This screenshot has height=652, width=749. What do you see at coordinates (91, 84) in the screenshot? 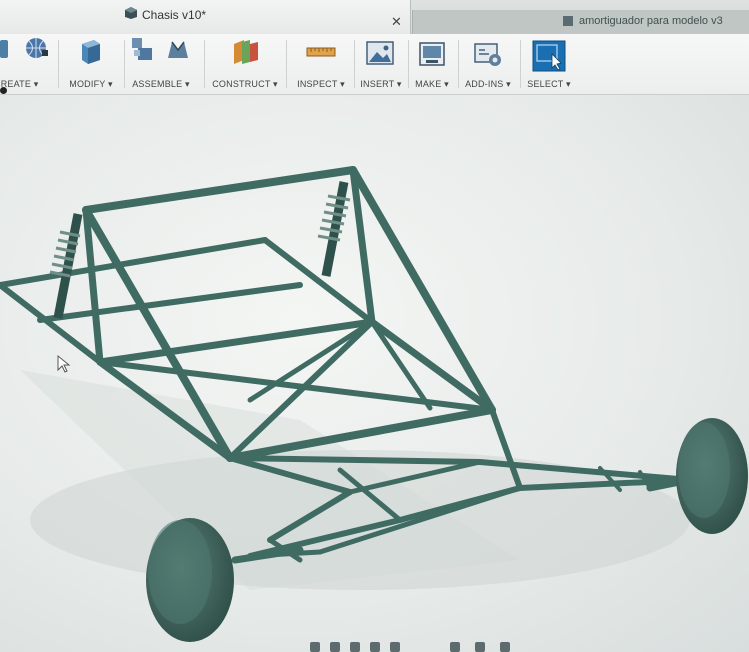
I see `modify-label: MODIFY ▾` at bounding box center [91, 84].